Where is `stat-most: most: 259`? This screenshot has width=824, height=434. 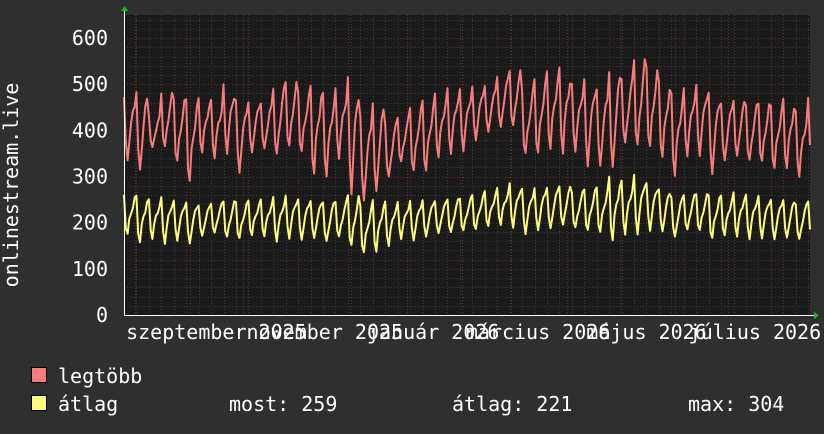 stat-most: most: 259 is located at coordinates (283, 404).